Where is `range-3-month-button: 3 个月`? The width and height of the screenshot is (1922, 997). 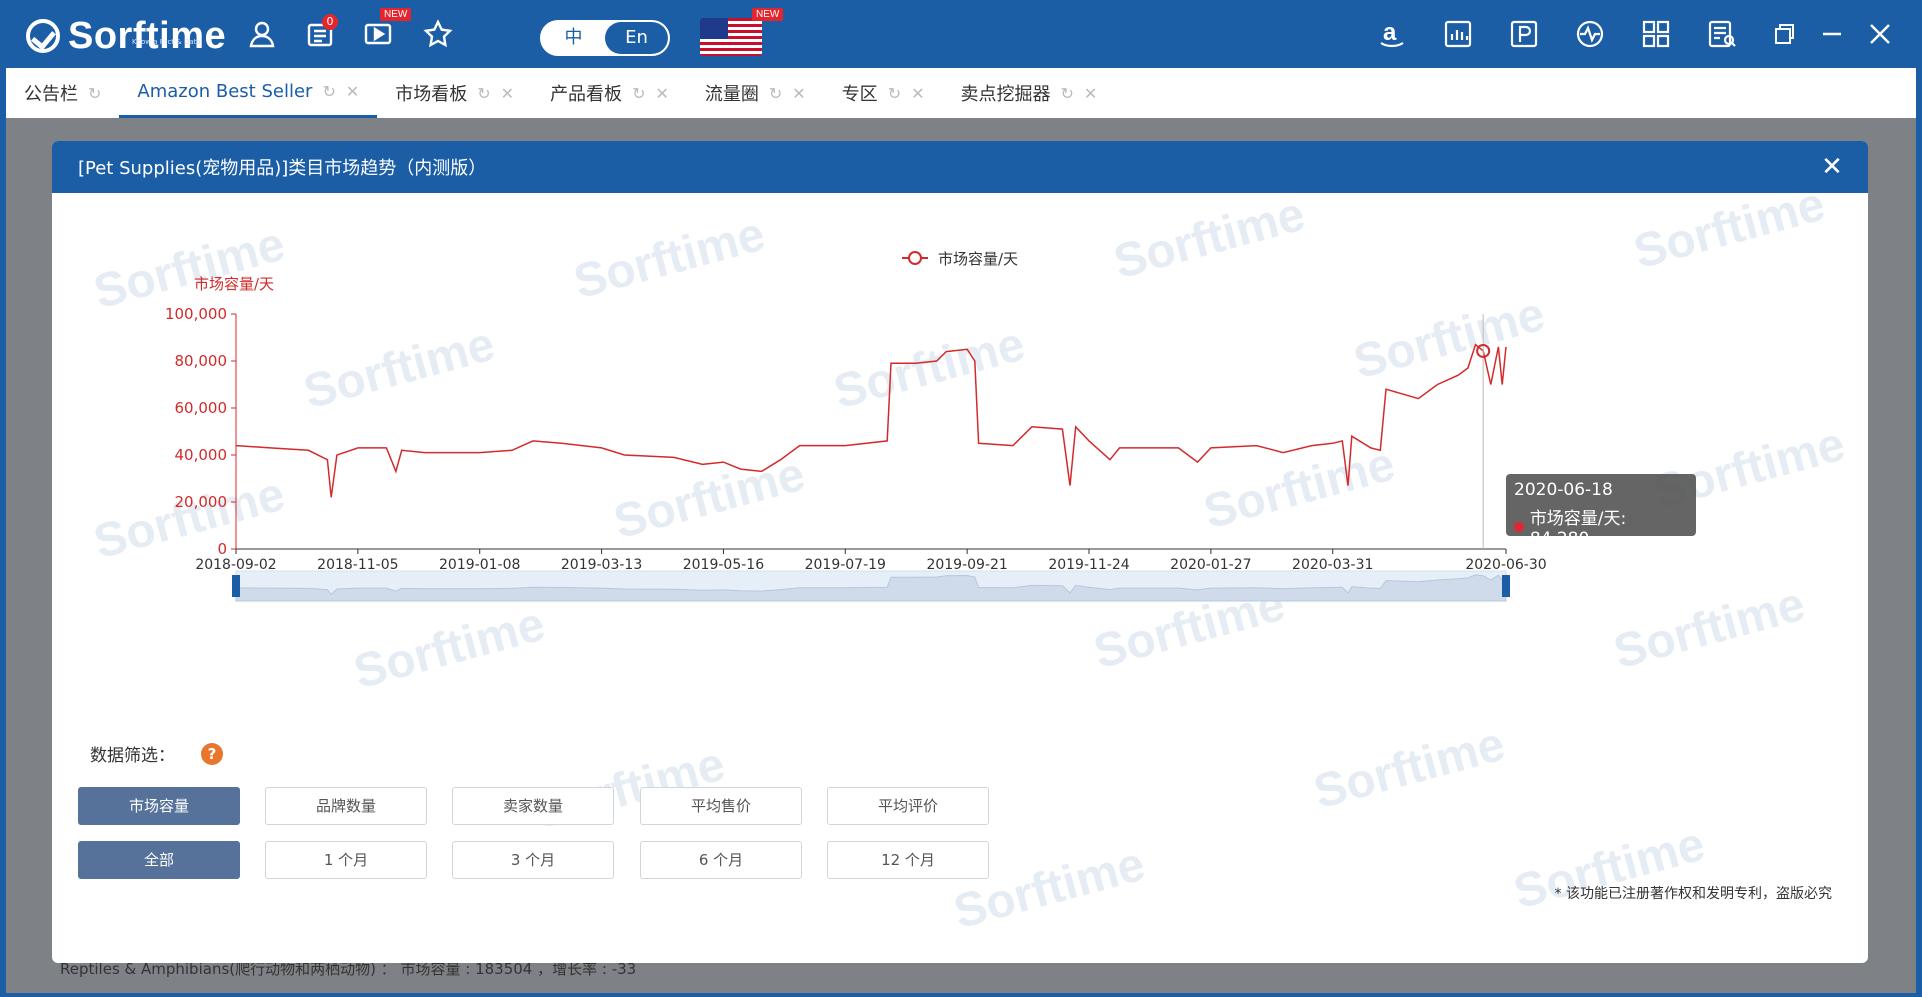
range-3-month-button: 3 个月 is located at coordinates (533, 860).